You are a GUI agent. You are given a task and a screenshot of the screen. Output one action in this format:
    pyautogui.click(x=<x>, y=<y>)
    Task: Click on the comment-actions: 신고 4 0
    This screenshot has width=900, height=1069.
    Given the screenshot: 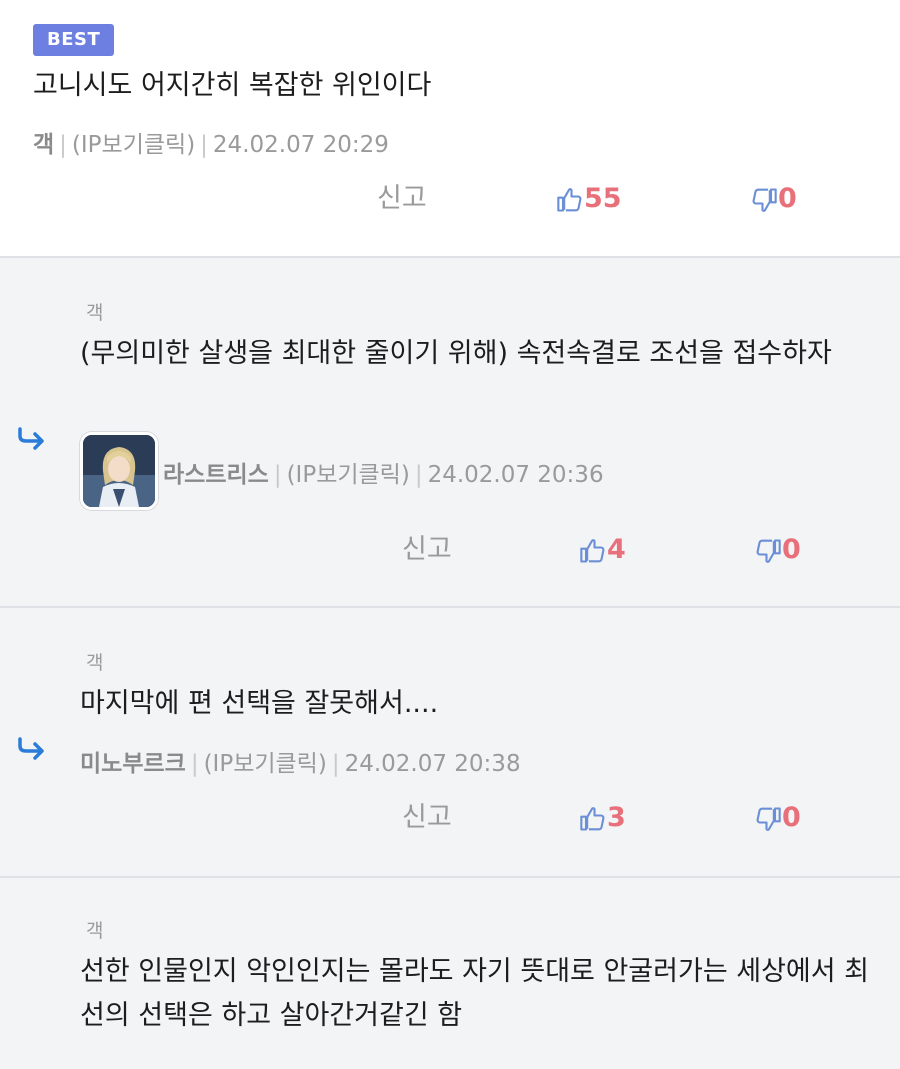 What is the action you would take?
    pyautogui.click(x=450, y=550)
    